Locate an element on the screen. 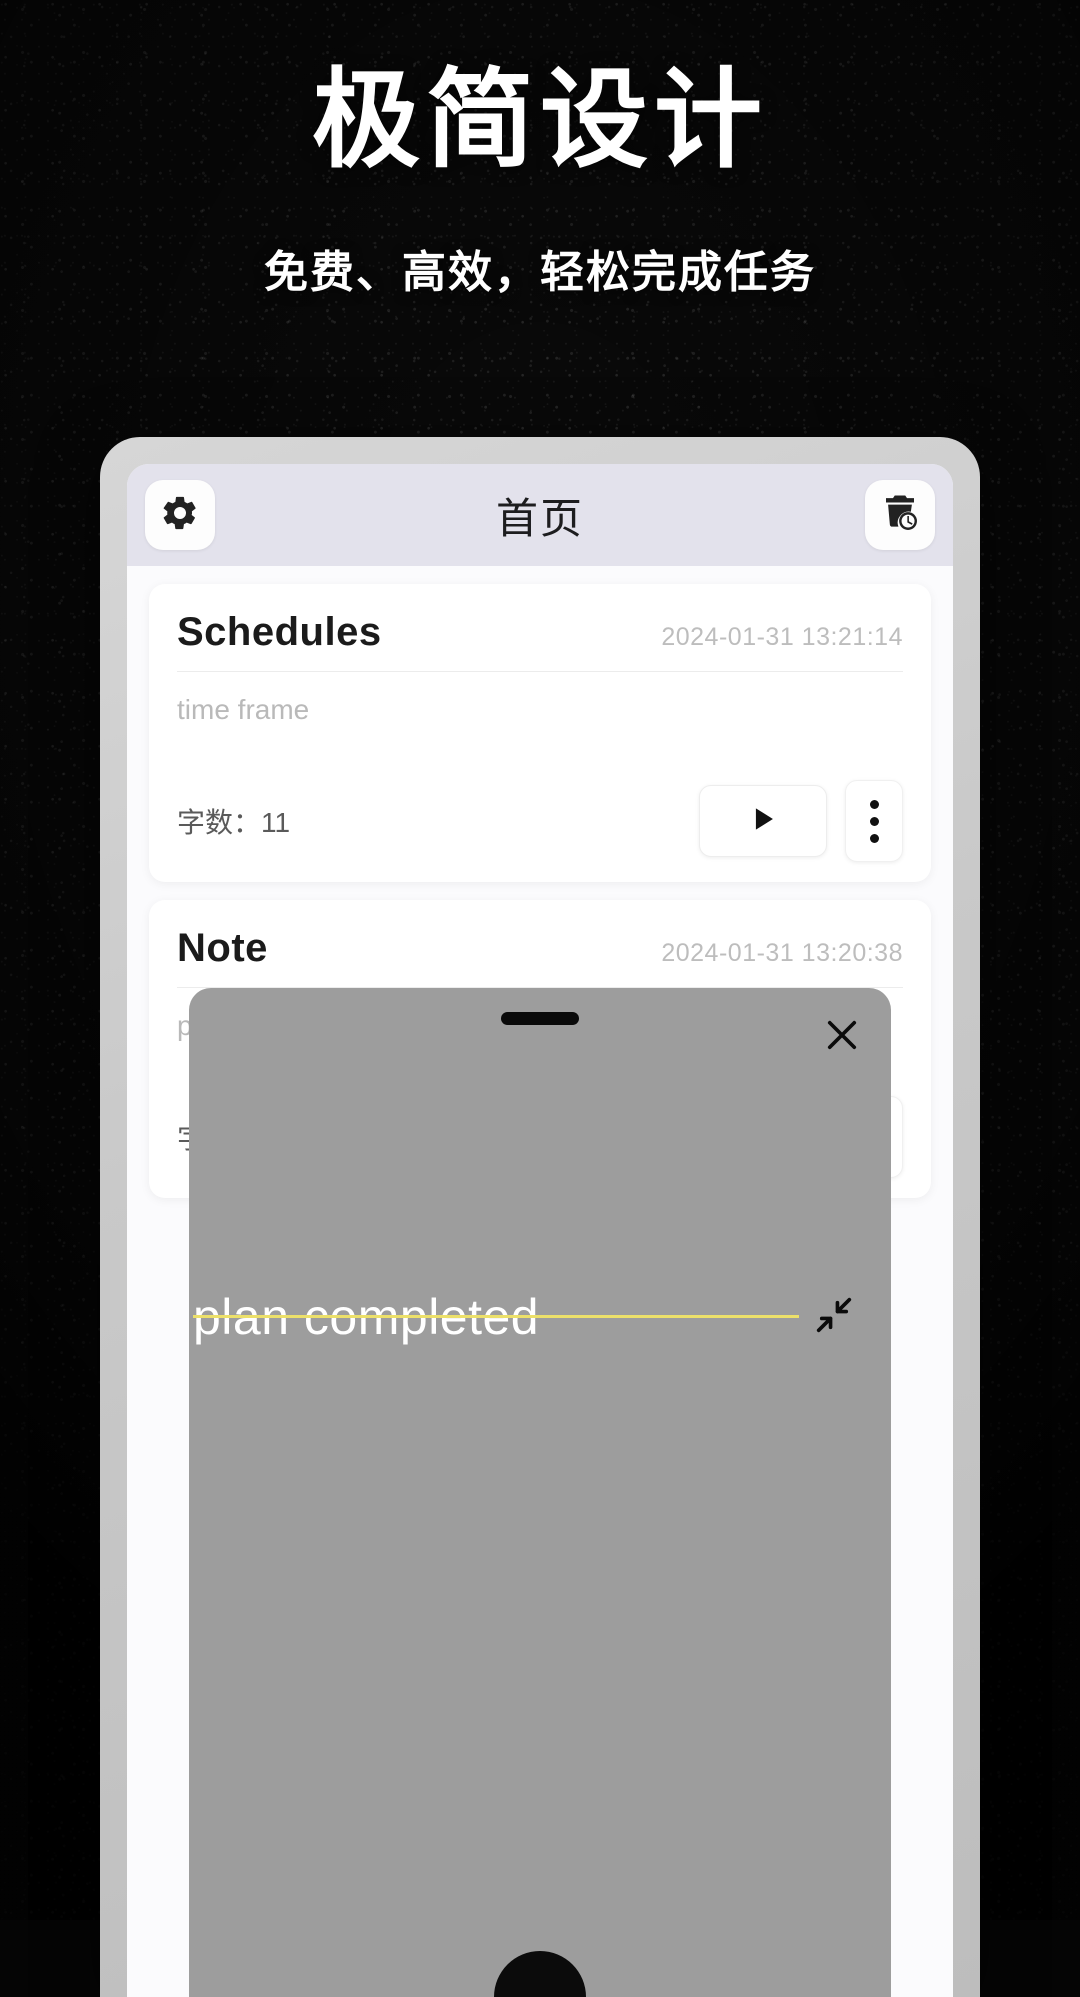  note-card-body: time frame is located at coordinates (243, 709).